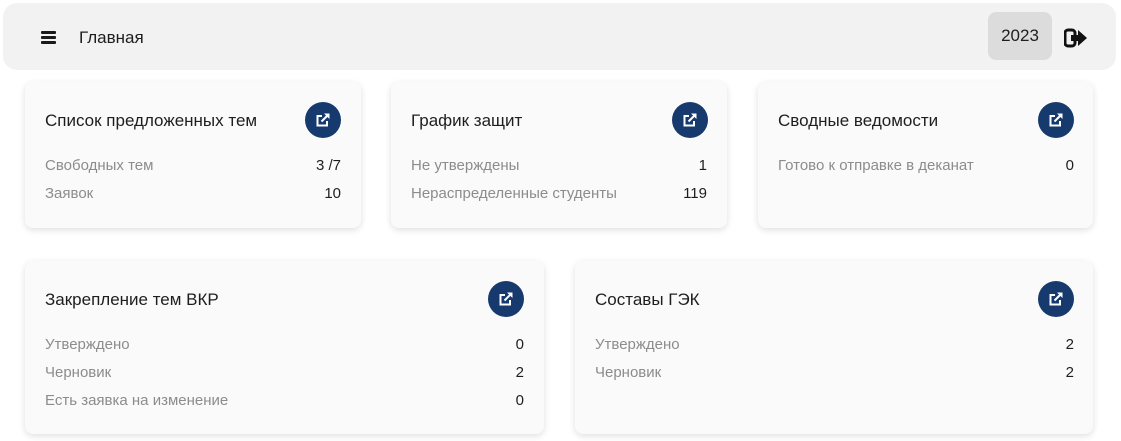 The image size is (1121, 441). What do you see at coordinates (695, 193) in the screenshot?
I see `stat-value: 119` at bounding box center [695, 193].